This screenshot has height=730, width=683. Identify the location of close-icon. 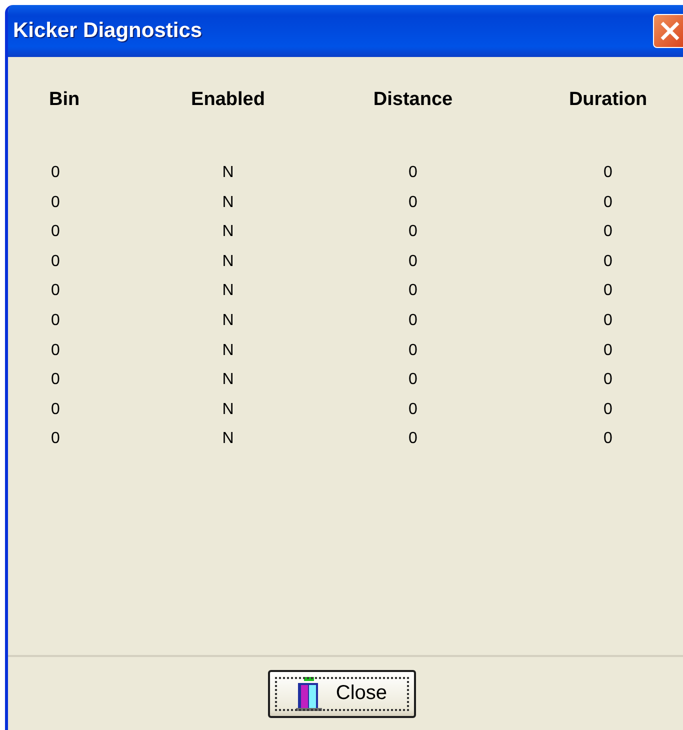
(670, 31).